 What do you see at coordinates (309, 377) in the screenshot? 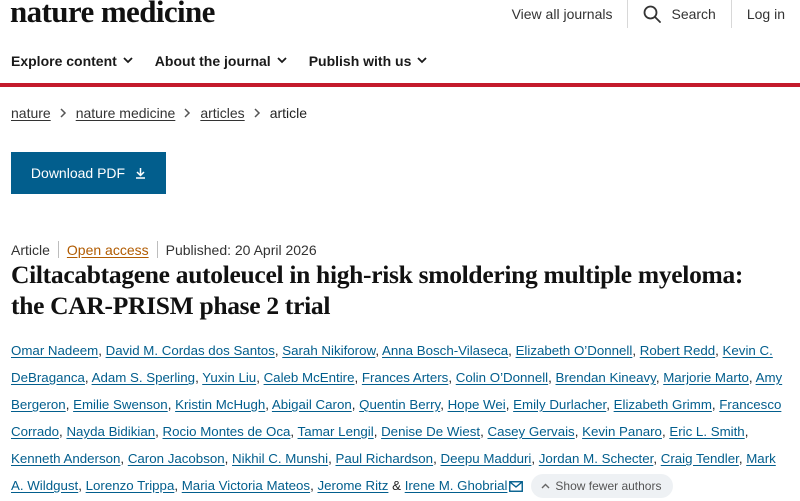
I see `author-link: Caleb McEntire` at bounding box center [309, 377].